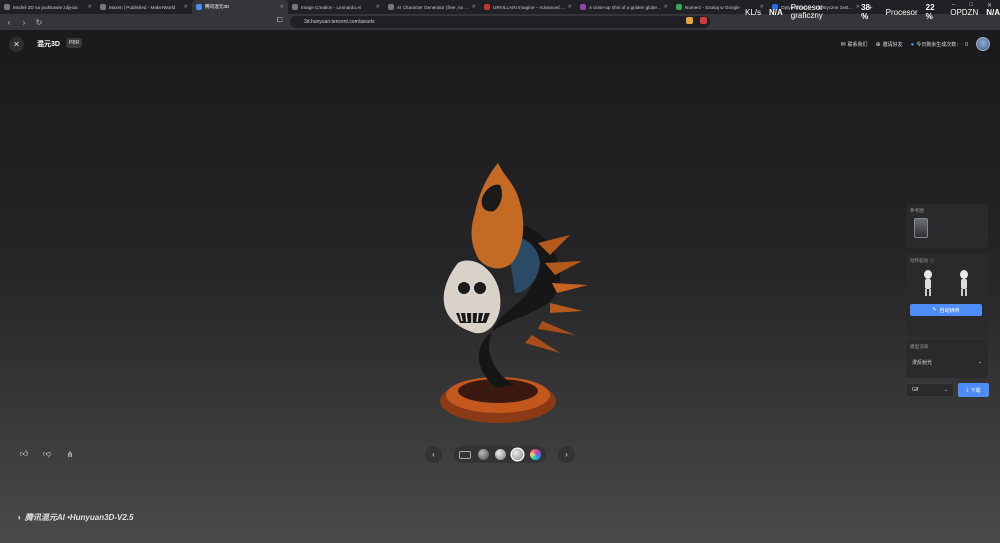 The image size is (1000, 543). Describe the element at coordinates (932, 260) in the screenshot. I see `info-icon: ⓘ` at that location.